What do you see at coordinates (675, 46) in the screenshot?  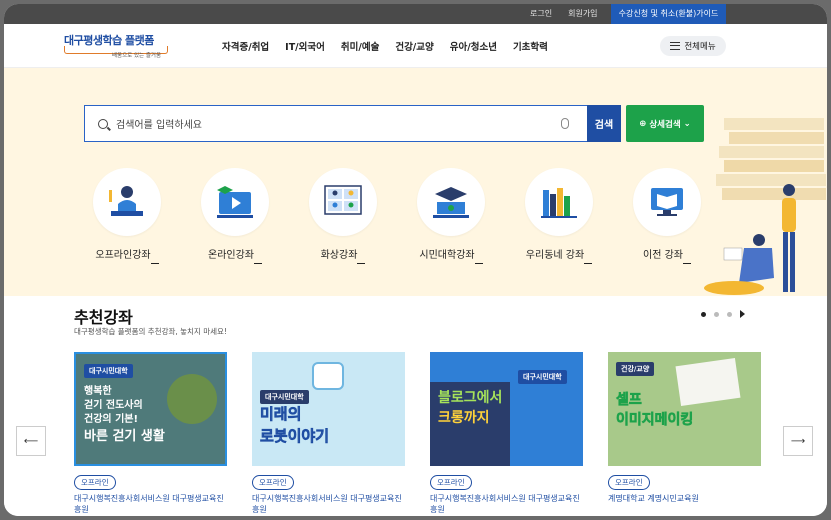 I see `hamburger-icon` at bounding box center [675, 46].